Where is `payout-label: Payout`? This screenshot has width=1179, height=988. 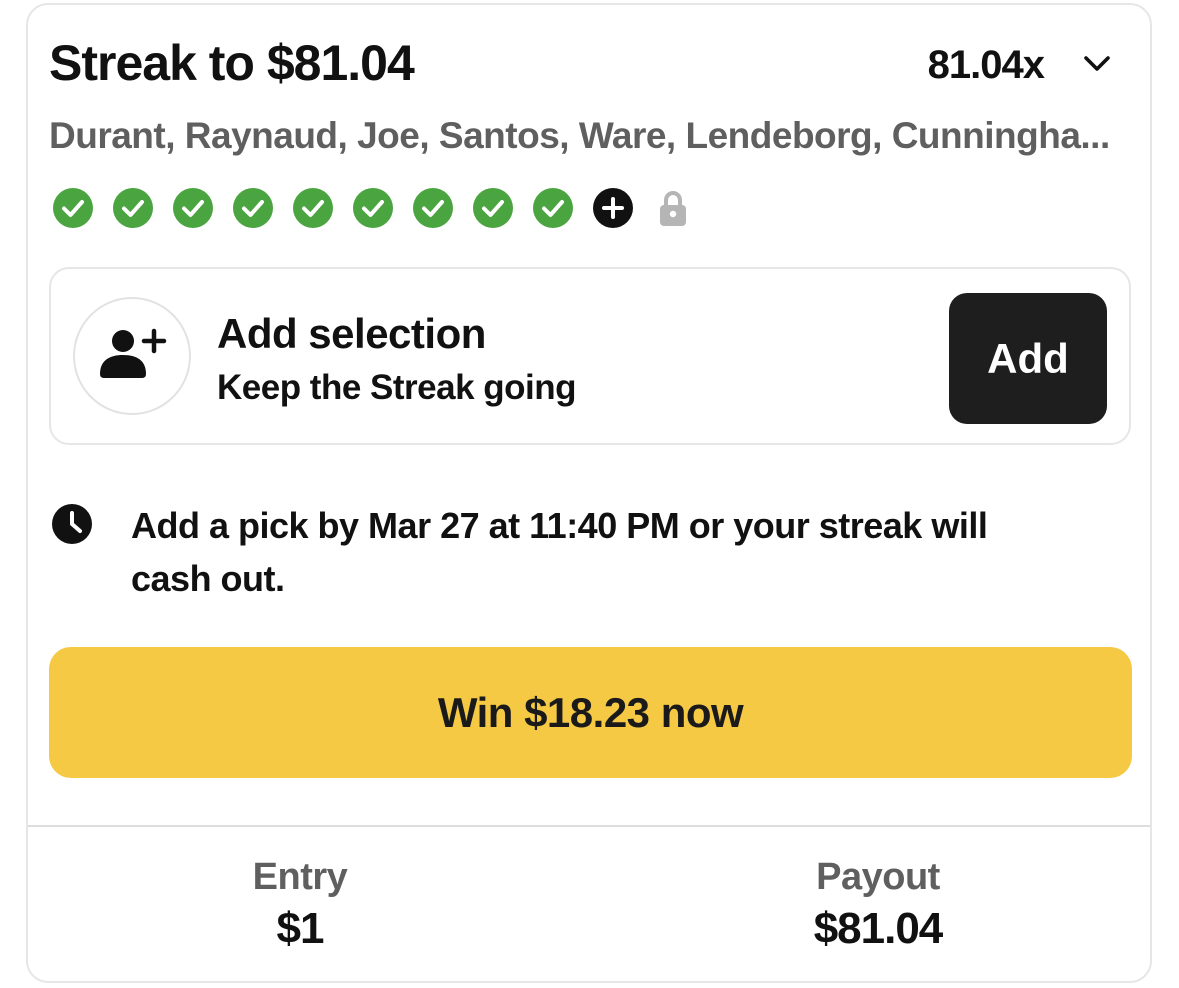
payout-label: Payout is located at coordinates (878, 877).